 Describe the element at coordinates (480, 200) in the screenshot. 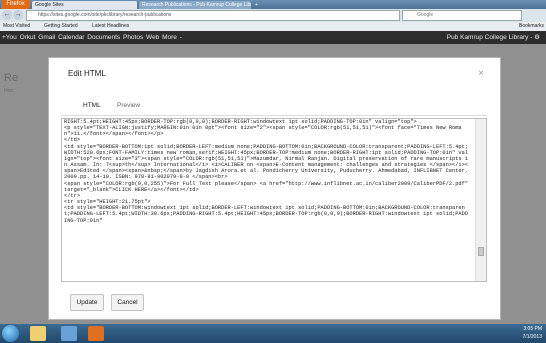

I see `editor-scrollbar` at that location.